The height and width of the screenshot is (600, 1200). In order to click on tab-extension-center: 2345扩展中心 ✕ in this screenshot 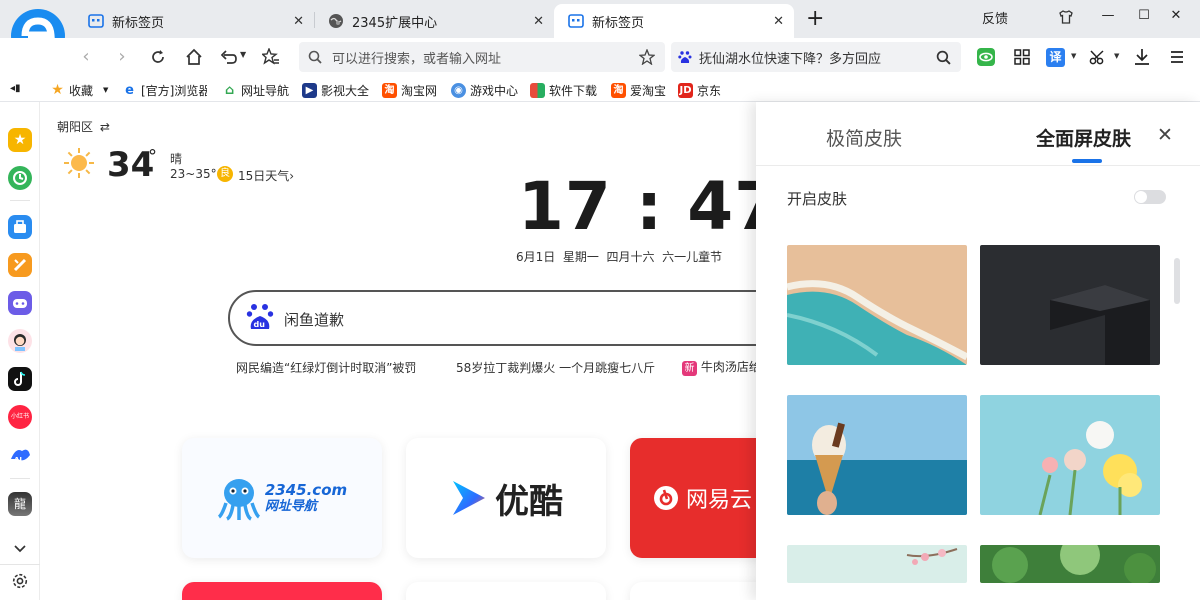, I will do `click(434, 21)`.